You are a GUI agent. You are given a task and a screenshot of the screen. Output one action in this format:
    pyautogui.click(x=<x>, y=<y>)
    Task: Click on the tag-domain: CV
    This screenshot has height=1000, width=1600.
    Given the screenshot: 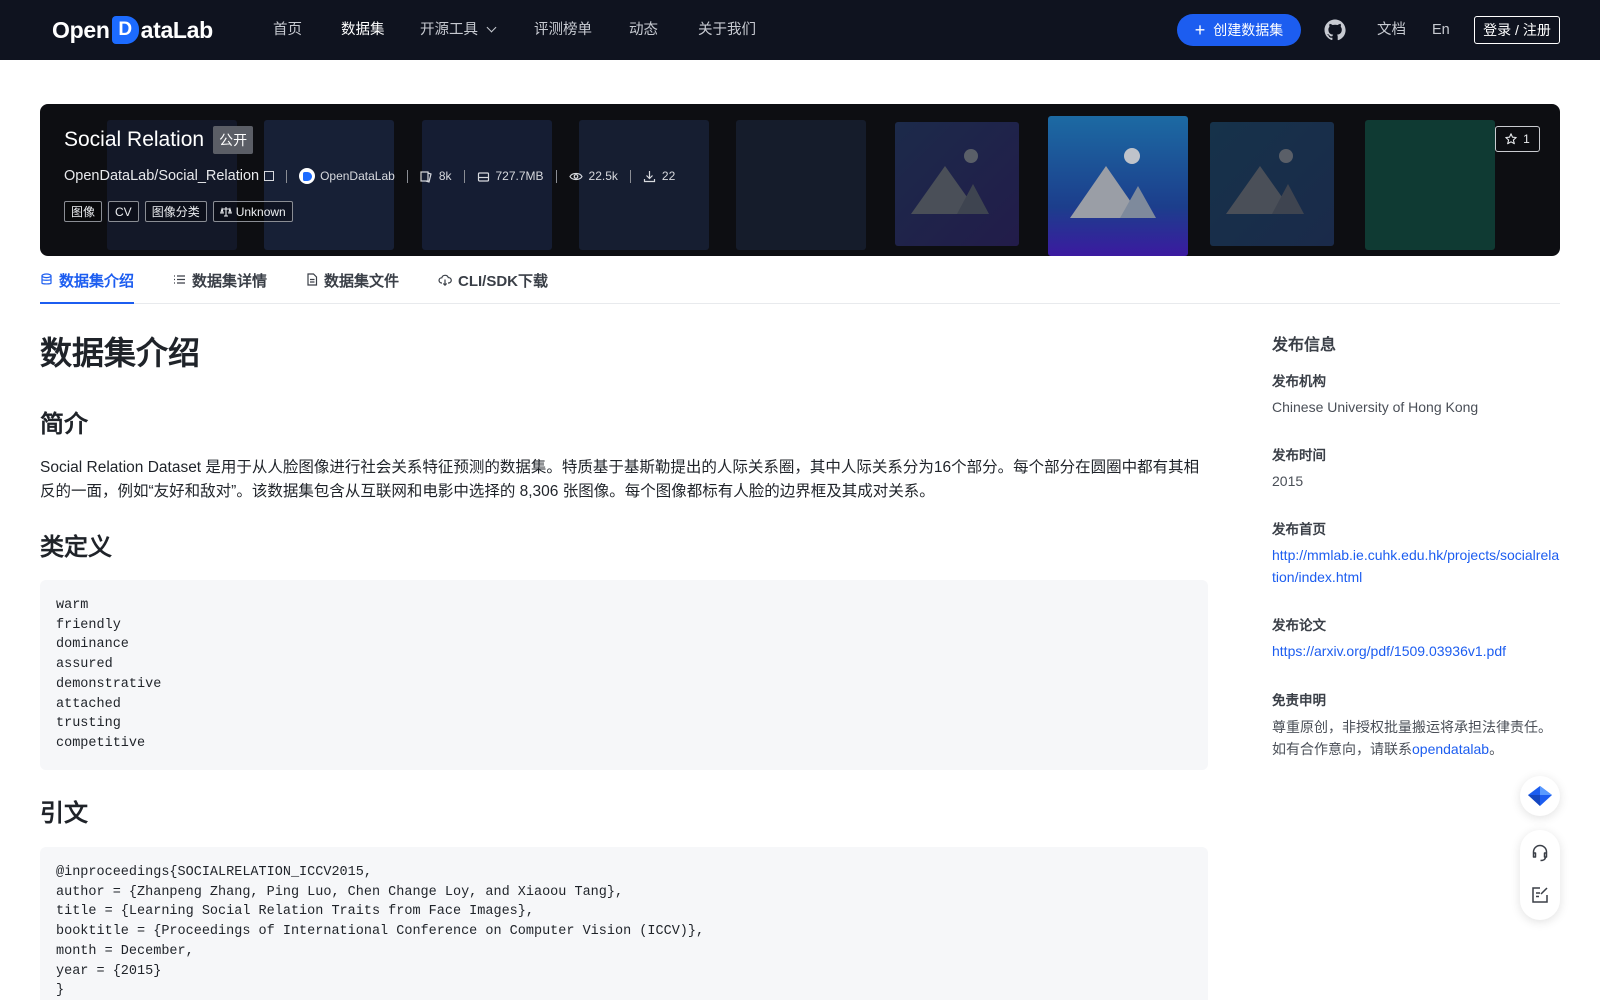 What is the action you would take?
    pyautogui.click(x=123, y=211)
    